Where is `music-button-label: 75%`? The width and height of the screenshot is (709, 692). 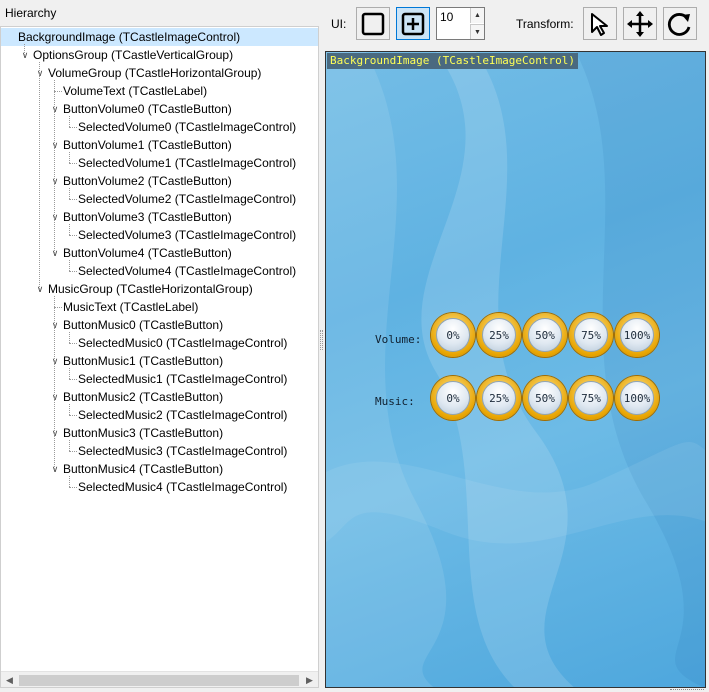 music-button-label: 75% is located at coordinates (591, 398).